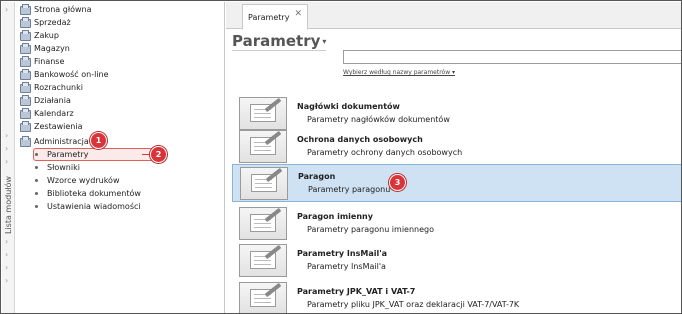 This screenshot has height=314, width=682. Describe the element at coordinates (46, 113) in the screenshot. I see `sidebar-item-kalendarz: Kalendarz` at that location.